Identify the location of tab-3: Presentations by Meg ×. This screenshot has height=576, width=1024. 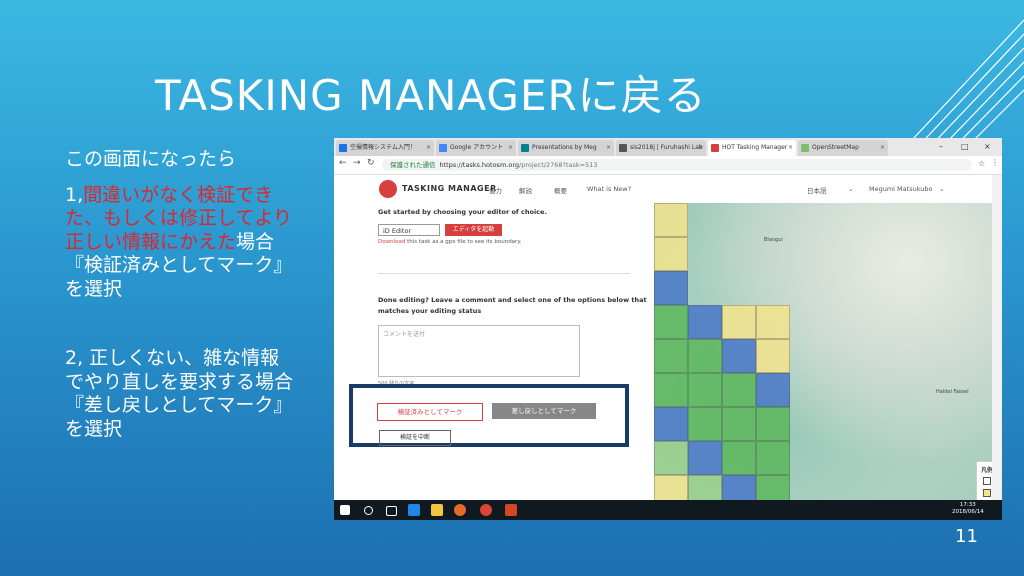
(566, 148).